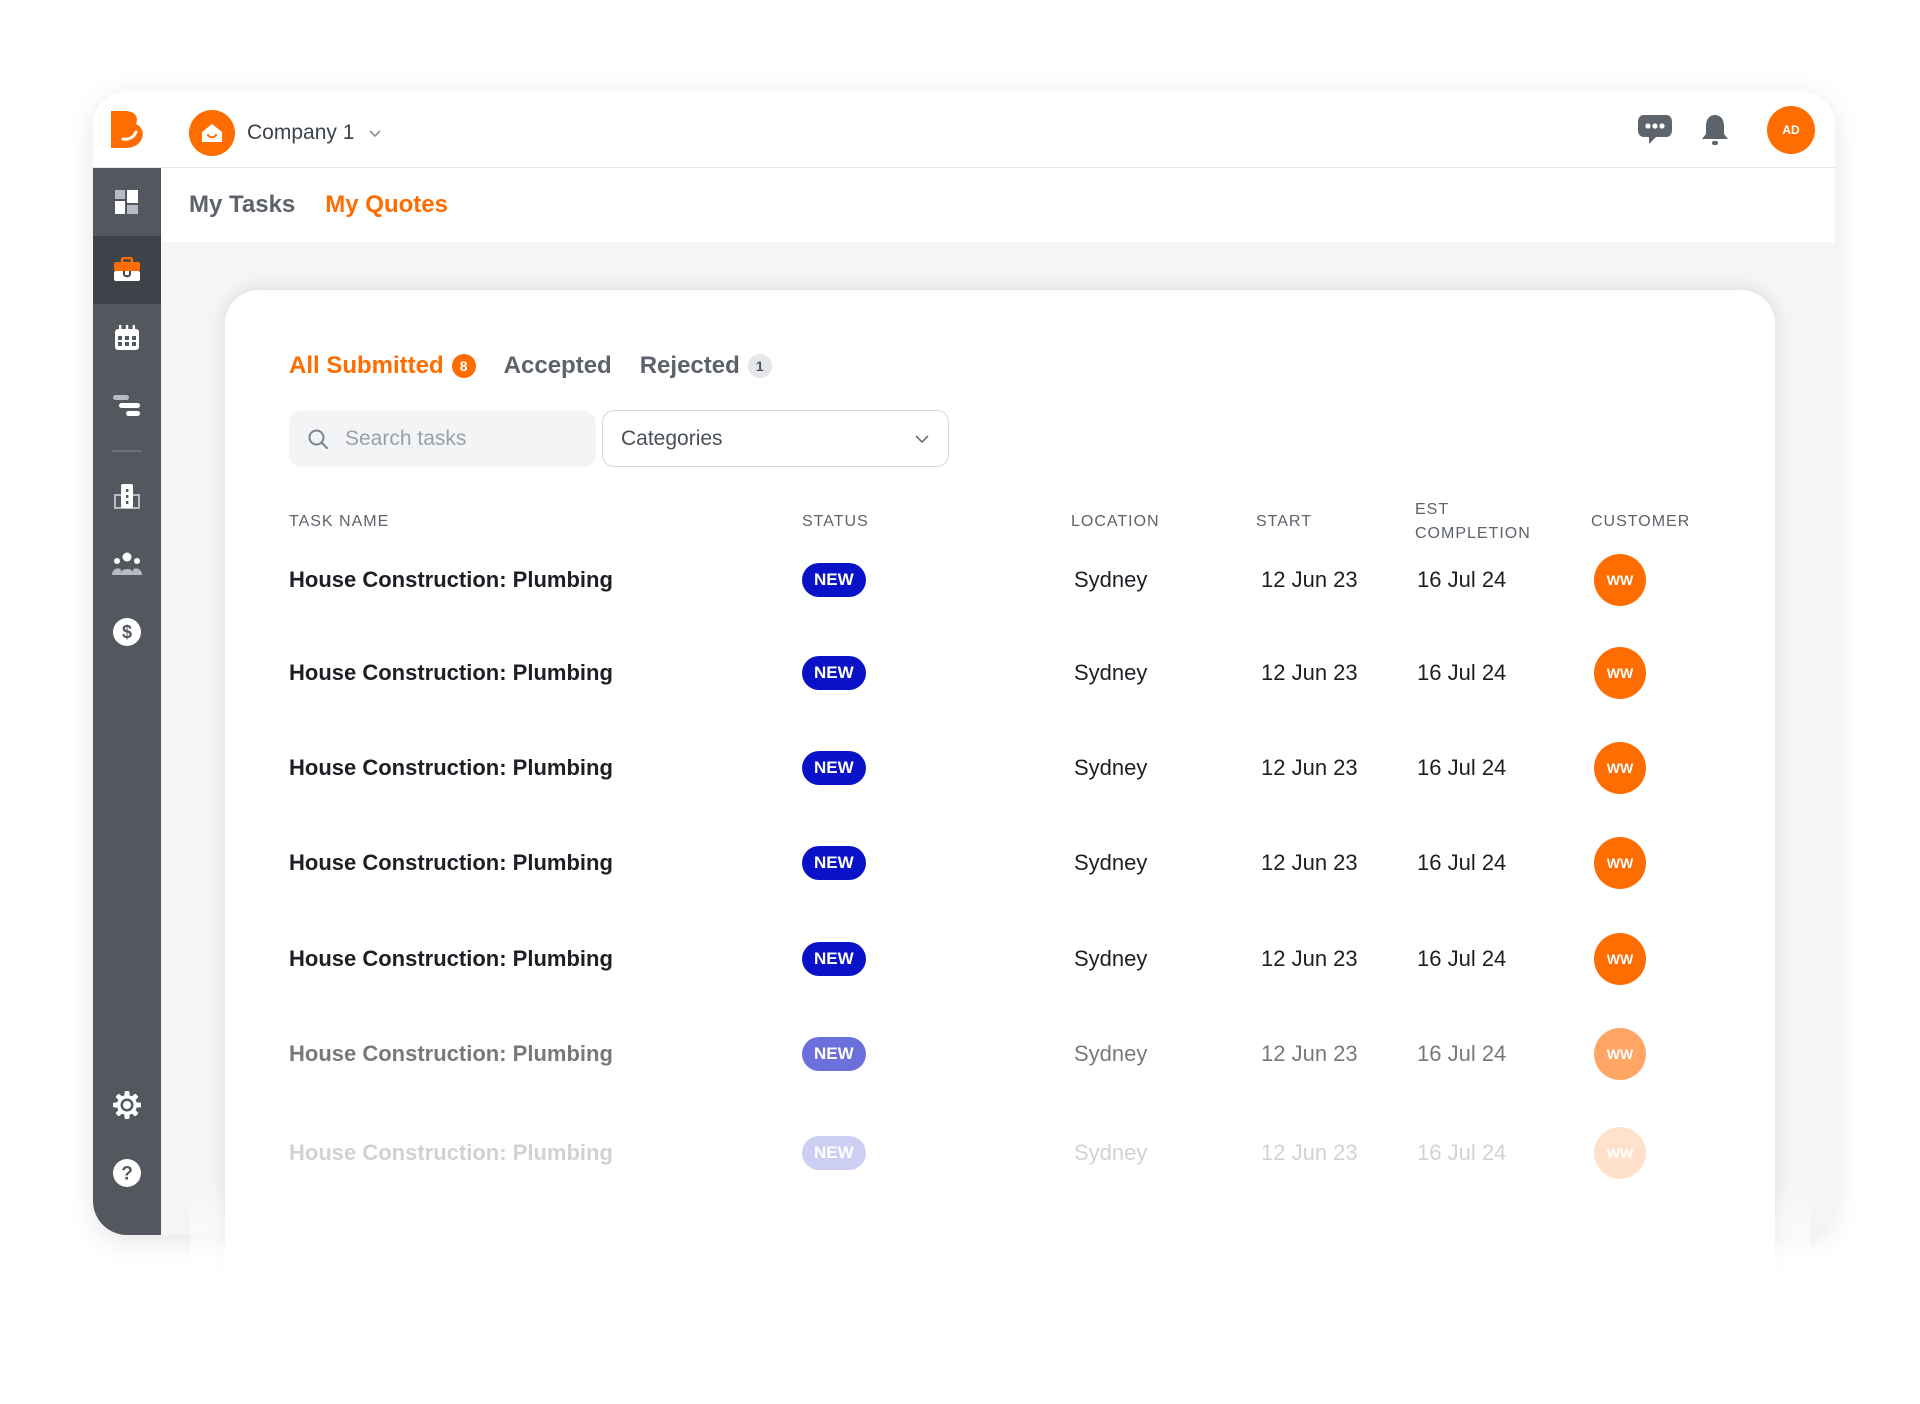  I want to click on search-field, so click(442, 439).